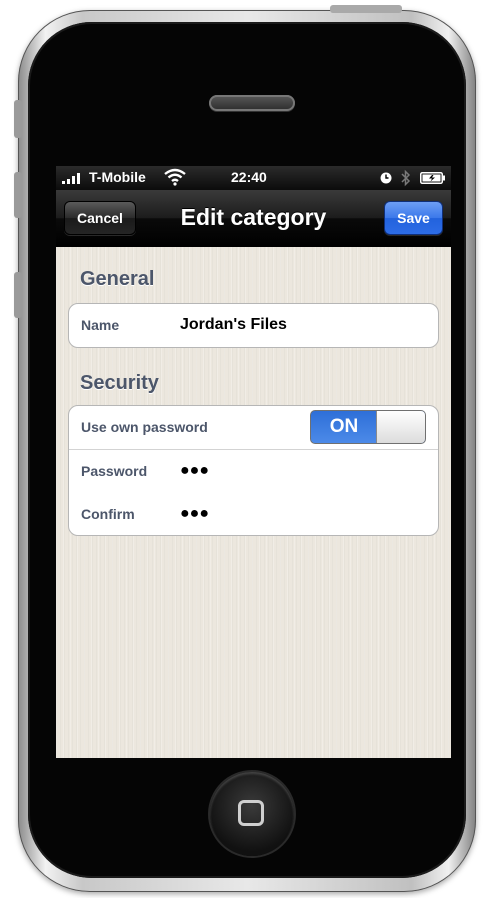 This screenshot has height=898, width=491. Describe the element at coordinates (366, 9) in the screenshot. I see `sleep-button` at that location.